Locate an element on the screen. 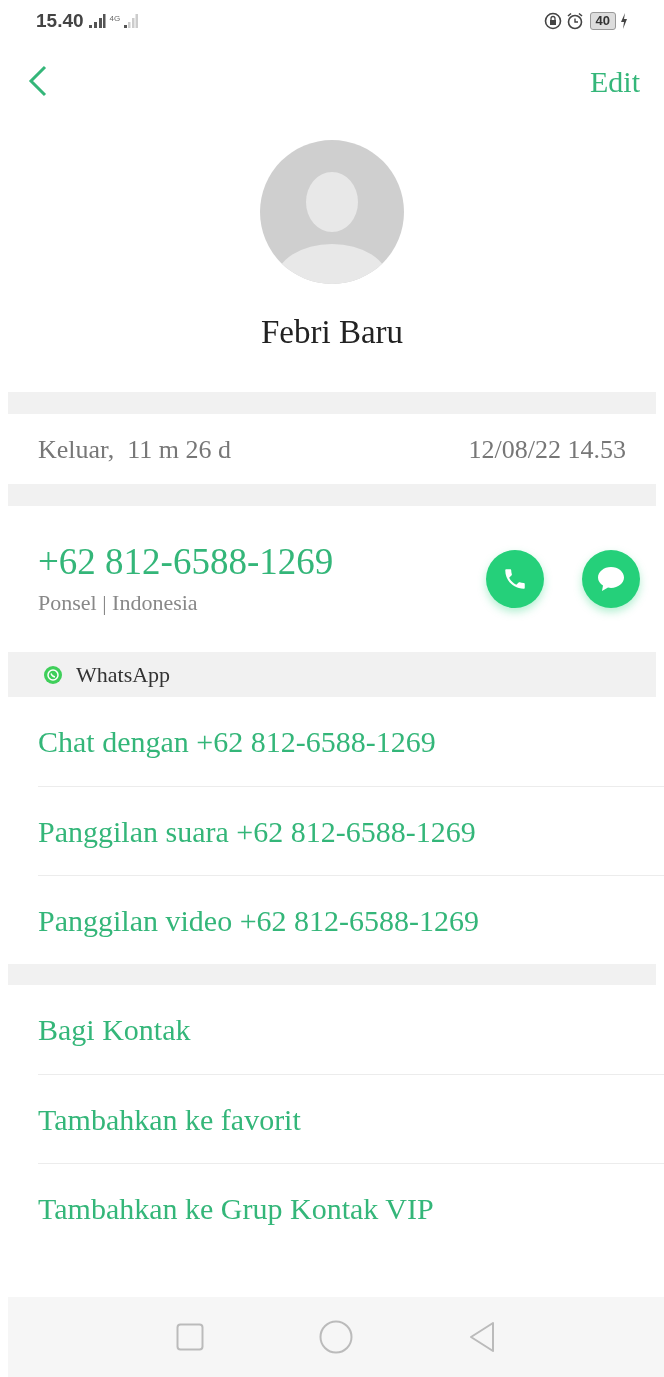 This screenshot has width=664, height=1377. contact-name: Febri Baru is located at coordinates (332, 332).